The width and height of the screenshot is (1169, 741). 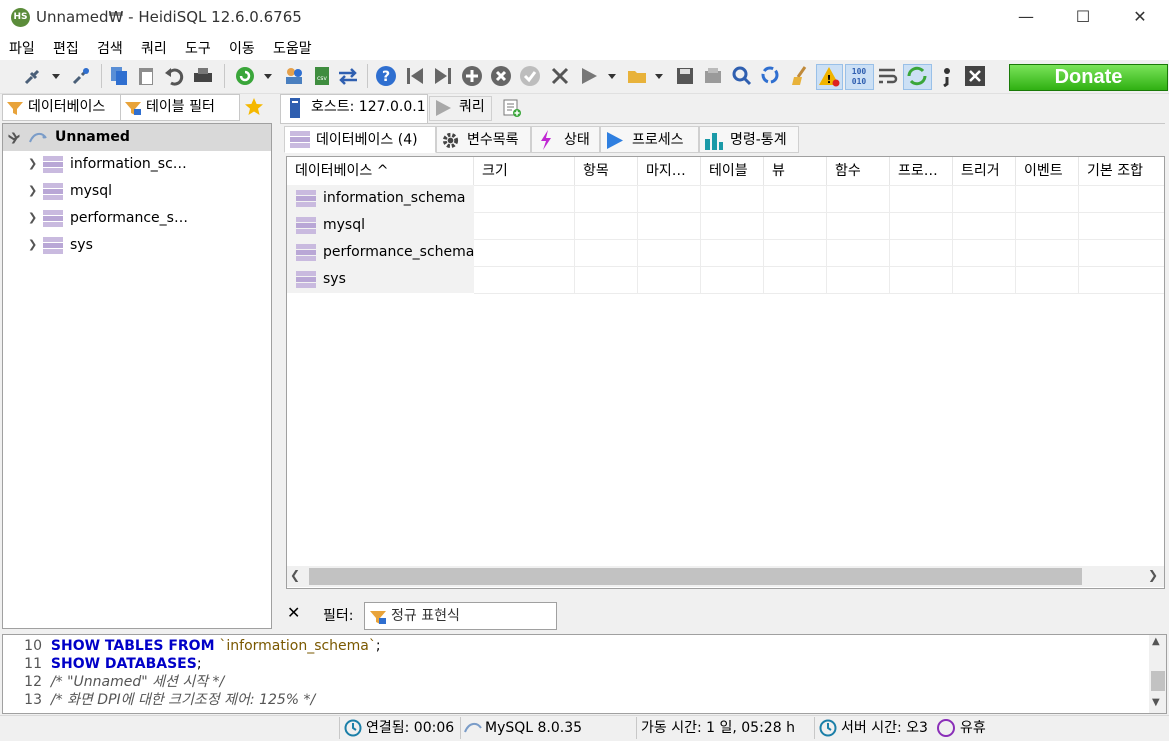 What do you see at coordinates (1088, 77) in the screenshot?
I see `donate-button: Donate` at bounding box center [1088, 77].